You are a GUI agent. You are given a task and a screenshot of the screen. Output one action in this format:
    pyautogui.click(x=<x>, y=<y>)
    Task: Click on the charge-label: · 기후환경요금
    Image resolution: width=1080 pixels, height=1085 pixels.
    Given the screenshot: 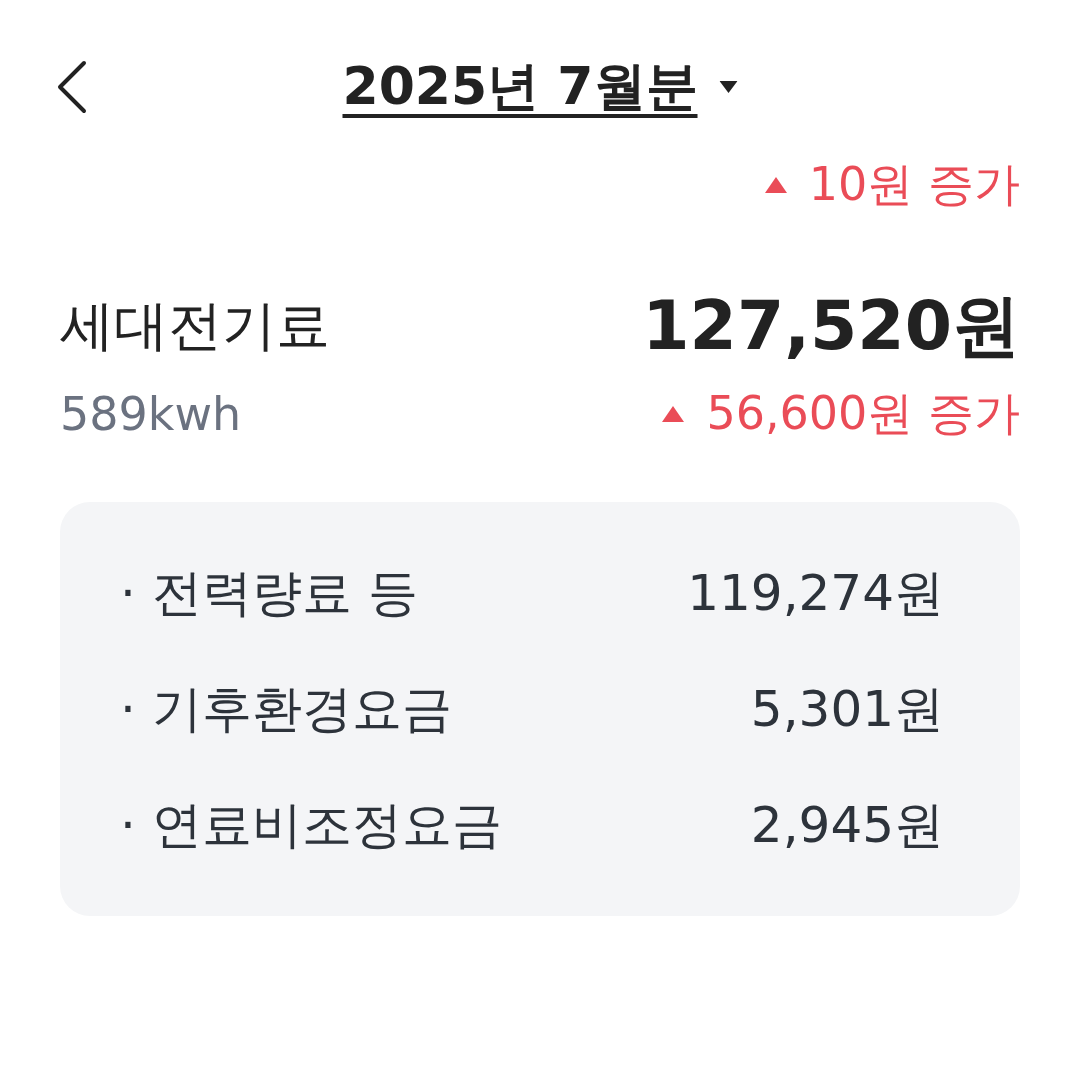 What is the action you would take?
    pyautogui.click(x=286, y=709)
    